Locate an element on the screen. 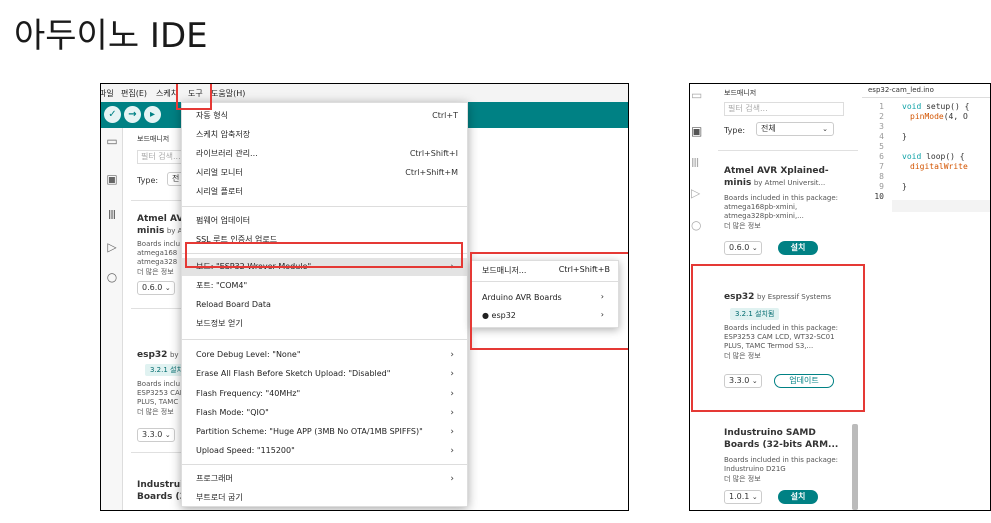  line-number: 9 is located at coordinates (881, 186).